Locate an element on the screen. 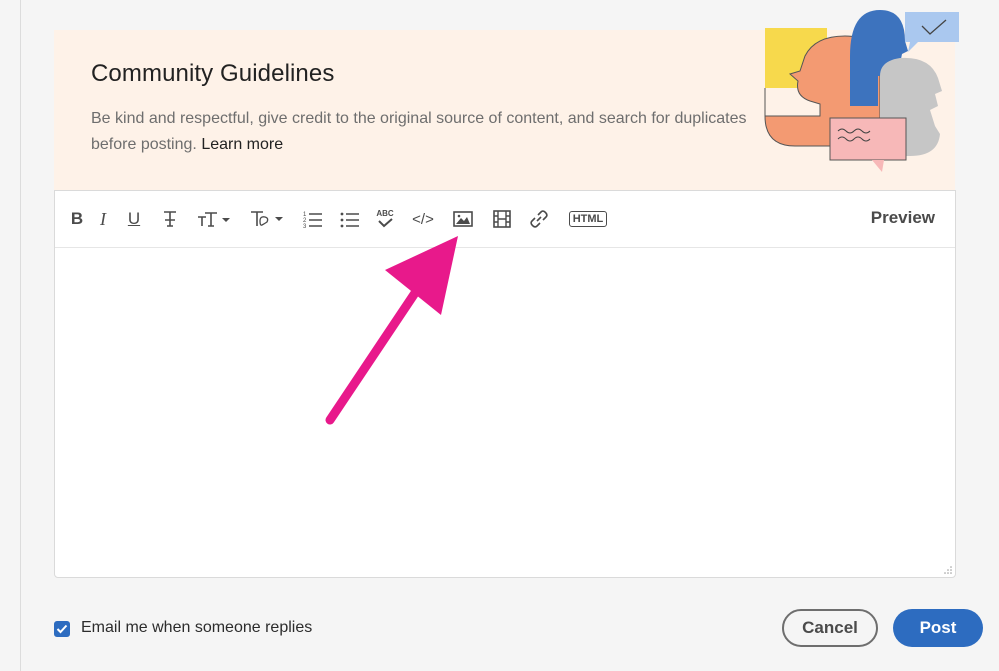 The width and height of the screenshot is (999, 671). text-size-button is located at coordinates (215, 219).